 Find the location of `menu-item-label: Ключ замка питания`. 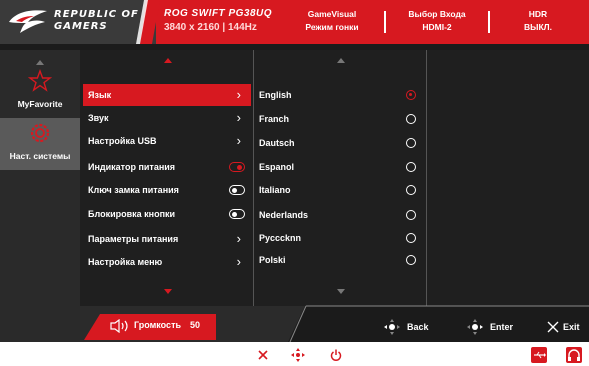

menu-item-label: Ключ замка питания is located at coordinates (133, 190).